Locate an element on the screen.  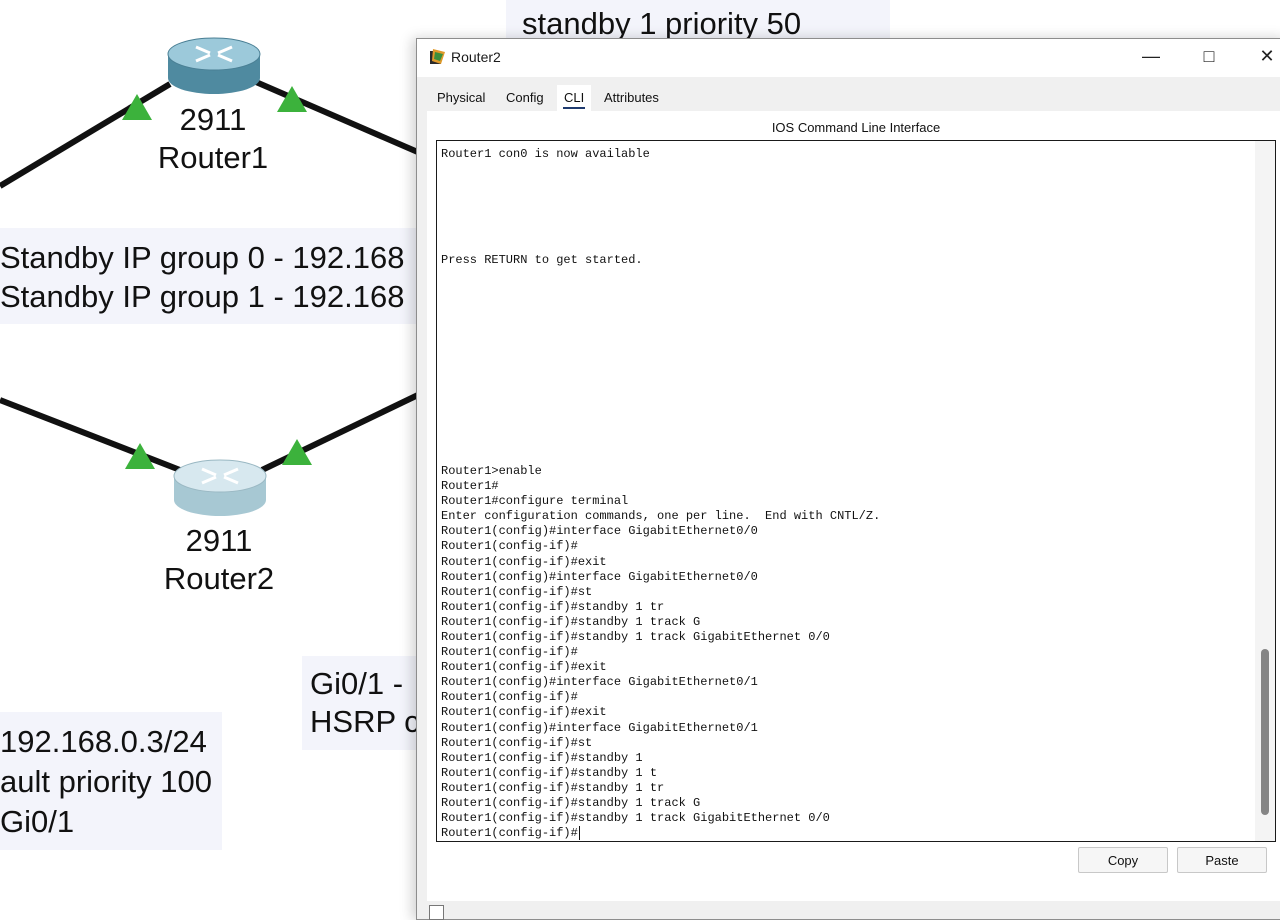
link-router2-left is located at coordinates (91, 435).